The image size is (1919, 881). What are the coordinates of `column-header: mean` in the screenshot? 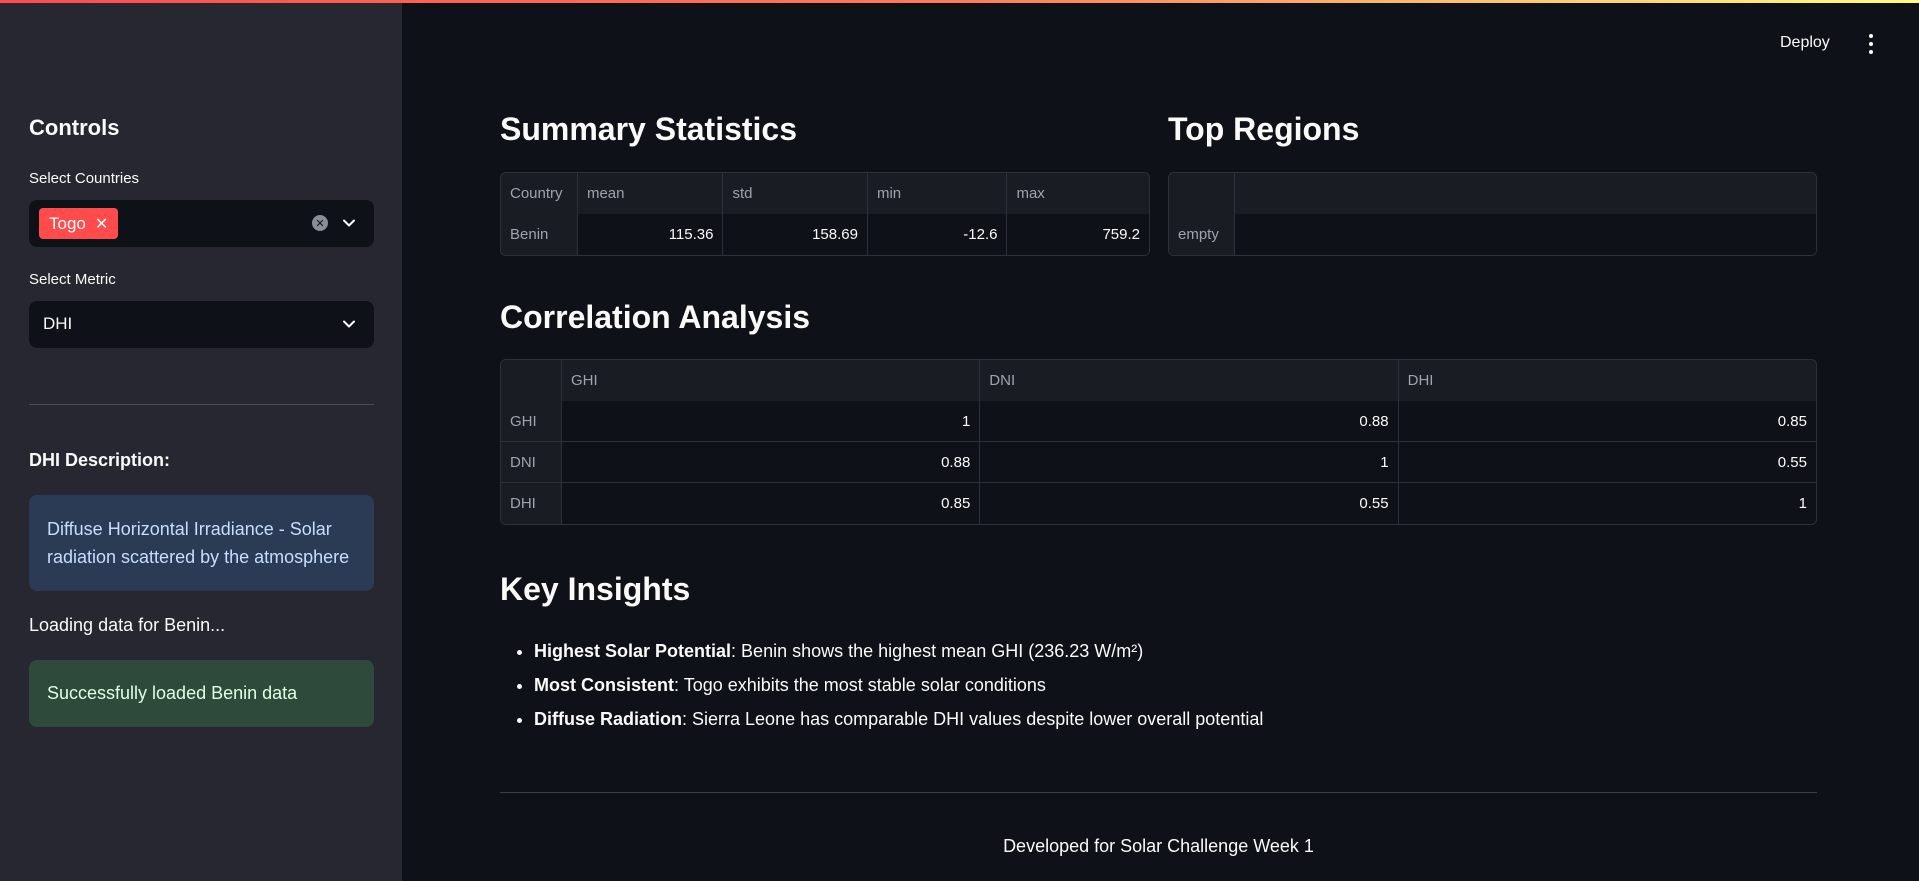 It's located at (650, 193).